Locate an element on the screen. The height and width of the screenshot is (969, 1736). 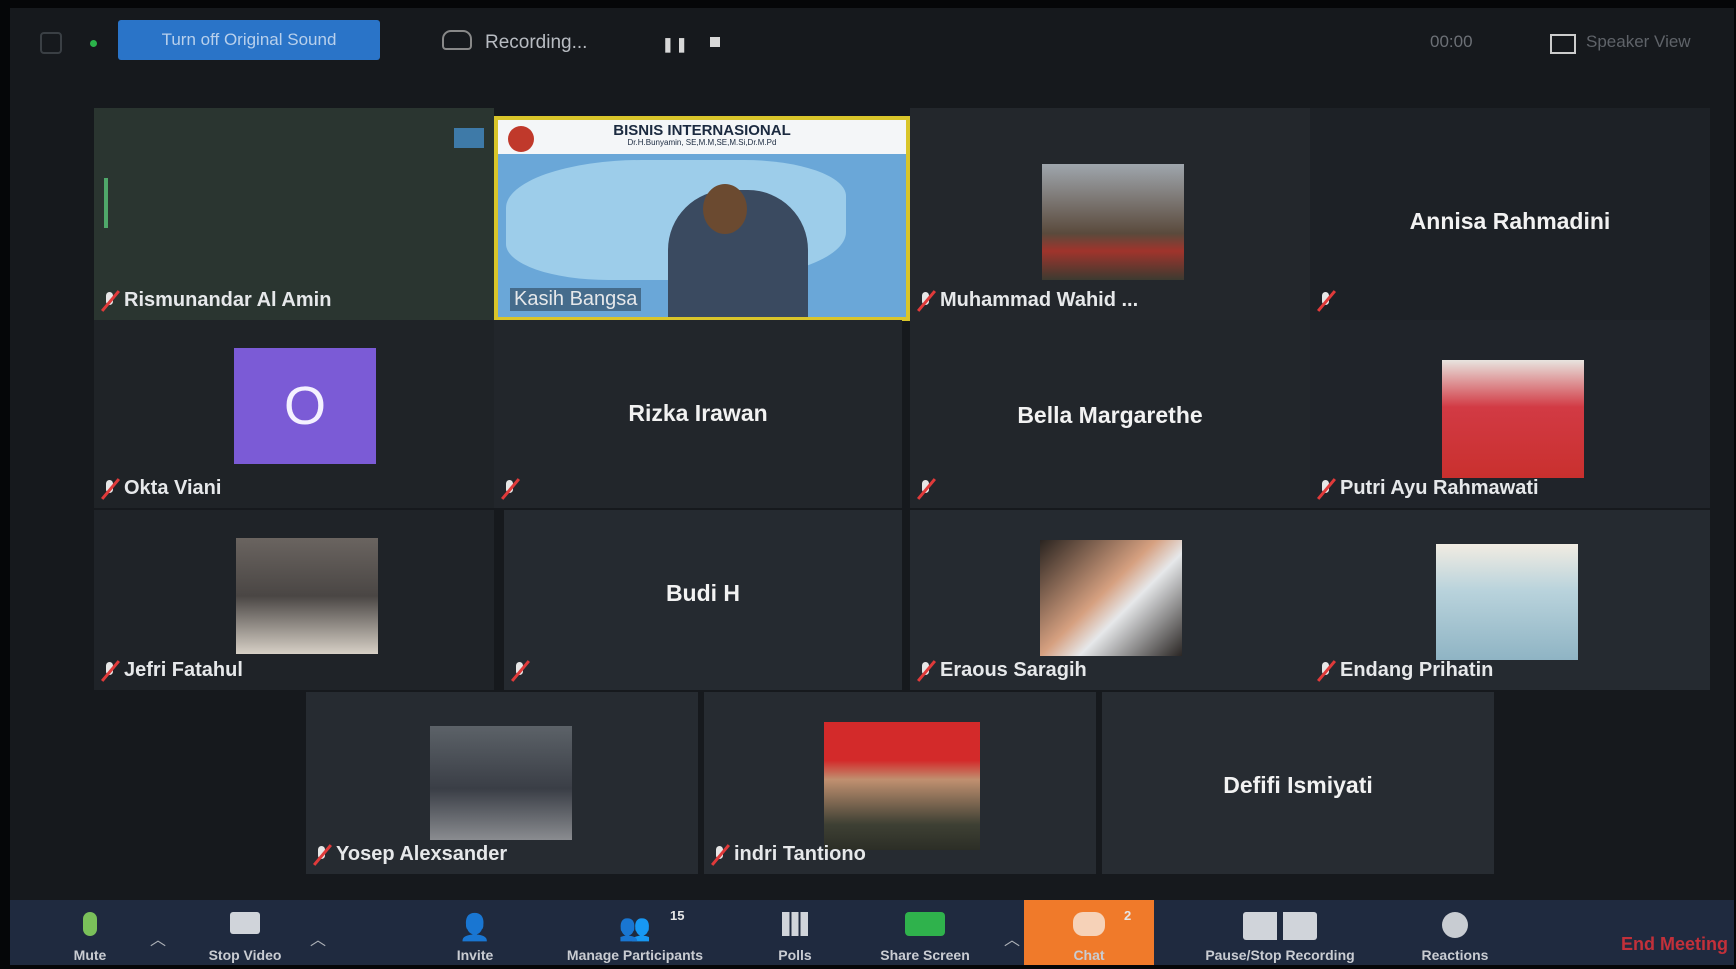
participant-tile: Yosep Alexsander is located at coordinates (502, 783).